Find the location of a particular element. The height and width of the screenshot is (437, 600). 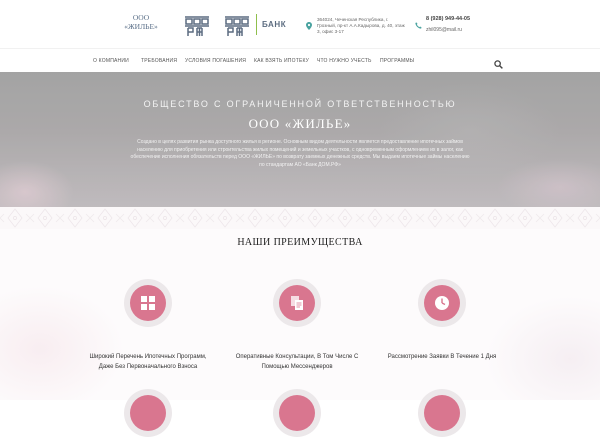

documents-icon is located at coordinates (297, 303).